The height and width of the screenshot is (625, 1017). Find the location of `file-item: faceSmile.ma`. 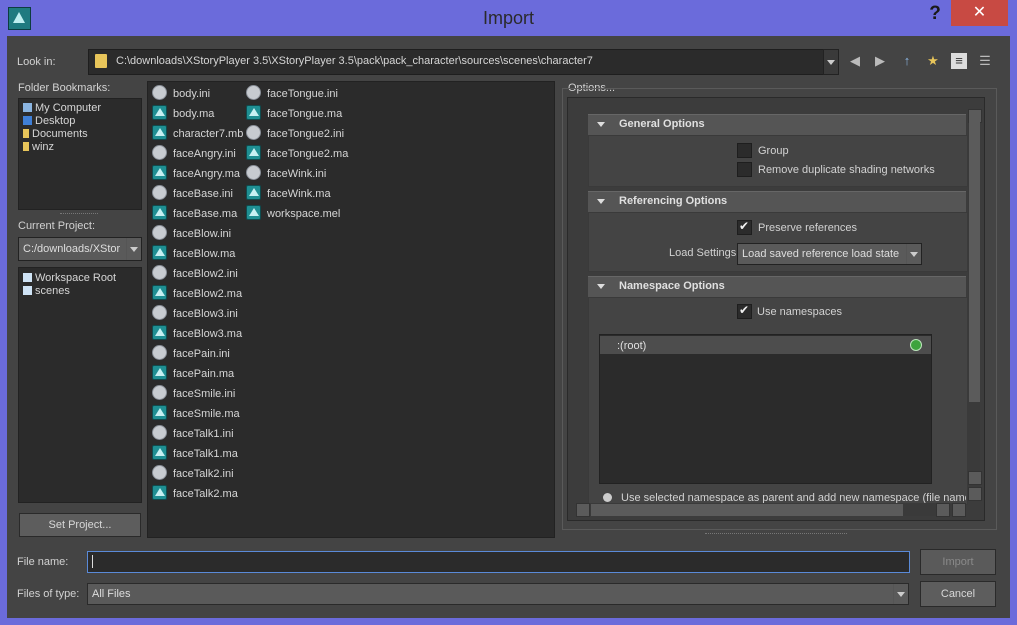

file-item: faceSmile.ma is located at coordinates (196, 414).